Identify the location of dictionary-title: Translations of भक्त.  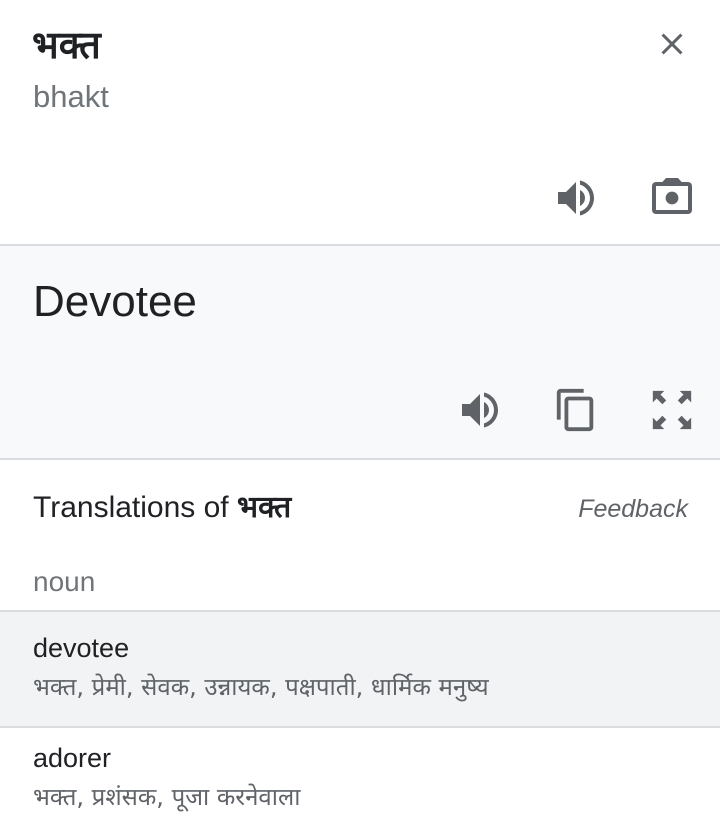
(162, 508).